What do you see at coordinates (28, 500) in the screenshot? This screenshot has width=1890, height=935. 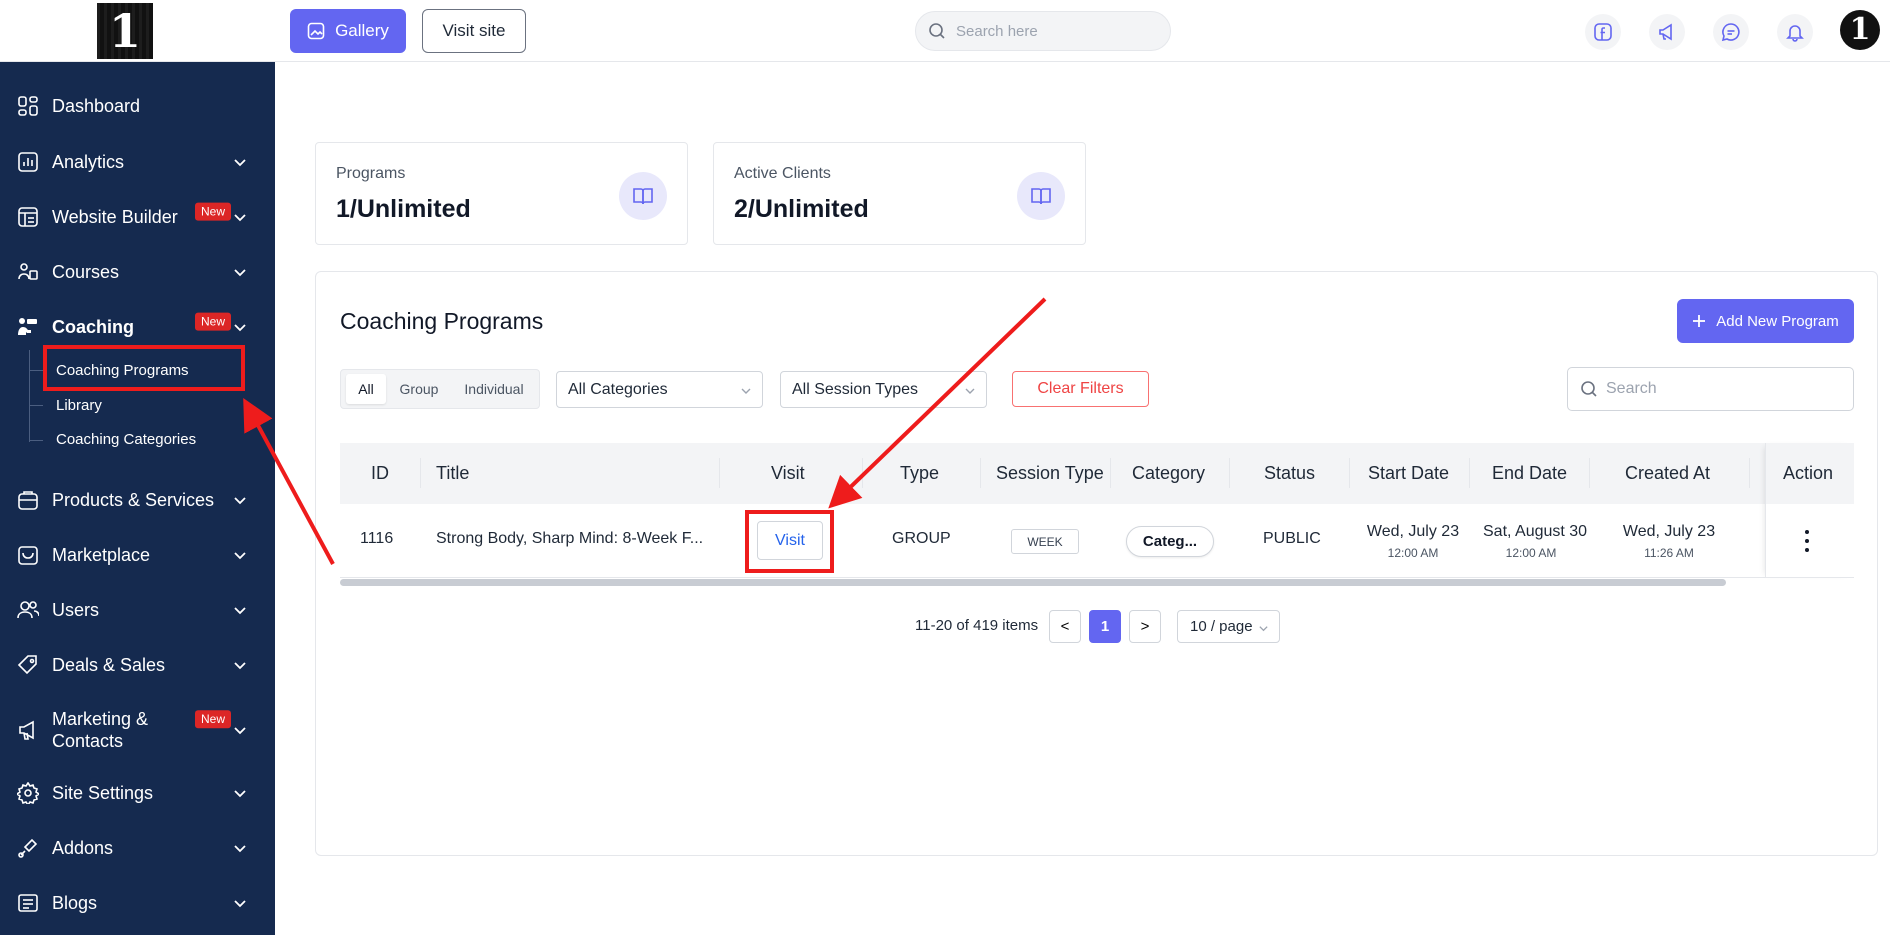 I see `products-icon` at bounding box center [28, 500].